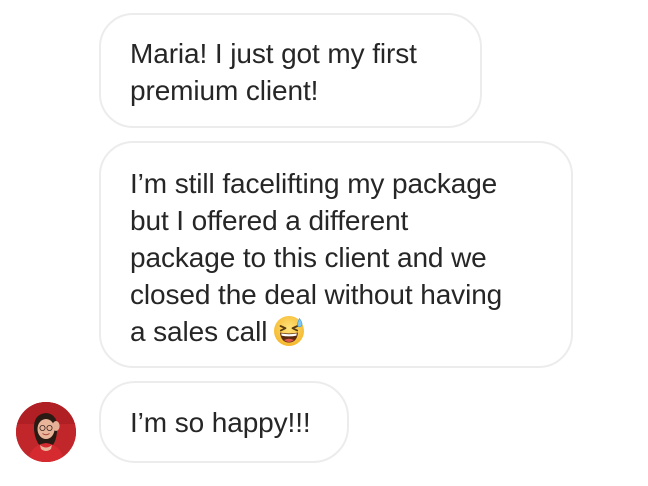  Describe the element at coordinates (220, 422) in the screenshot. I see `message-text-line: I’m so happy!!!` at that location.